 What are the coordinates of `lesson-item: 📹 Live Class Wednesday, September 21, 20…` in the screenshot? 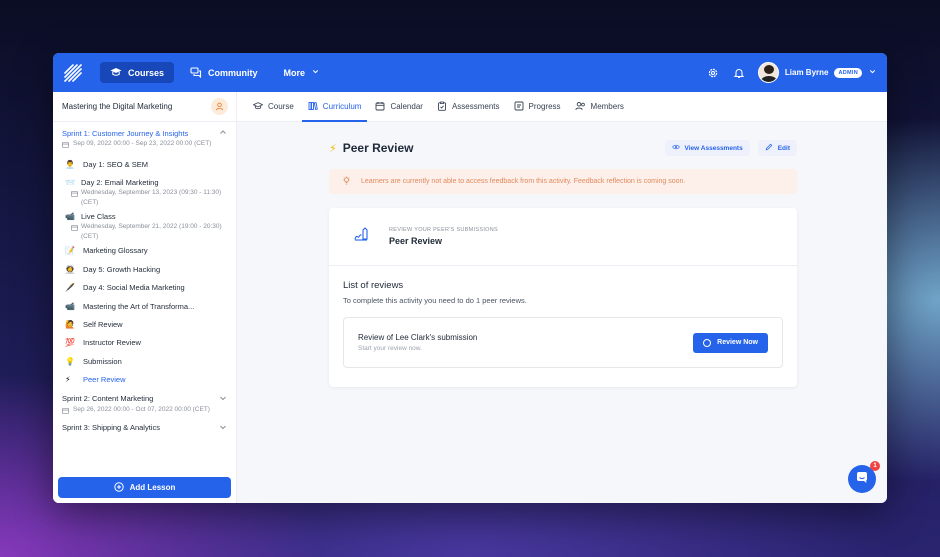 It's located at (144, 225).